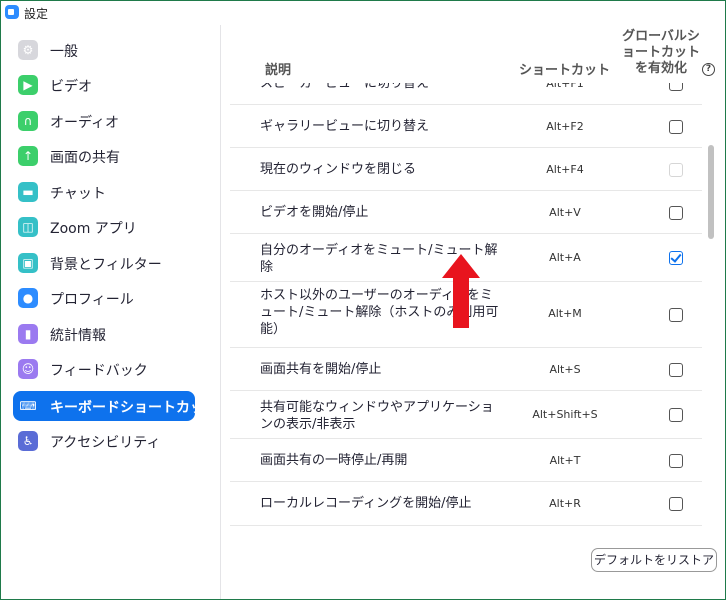 The width and height of the screenshot is (726, 600). Describe the element at coordinates (104, 85) in the screenshot. I see `sidebar-item-1: ▶ ビデオ` at that location.